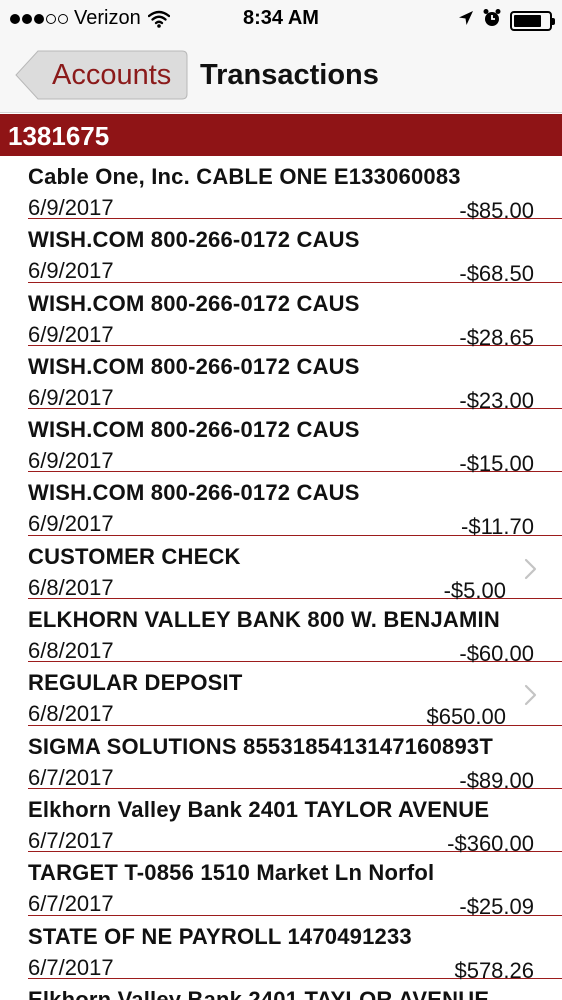  What do you see at coordinates (492, 20) in the screenshot?
I see `alarm-clock-icon` at bounding box center [492, 20].